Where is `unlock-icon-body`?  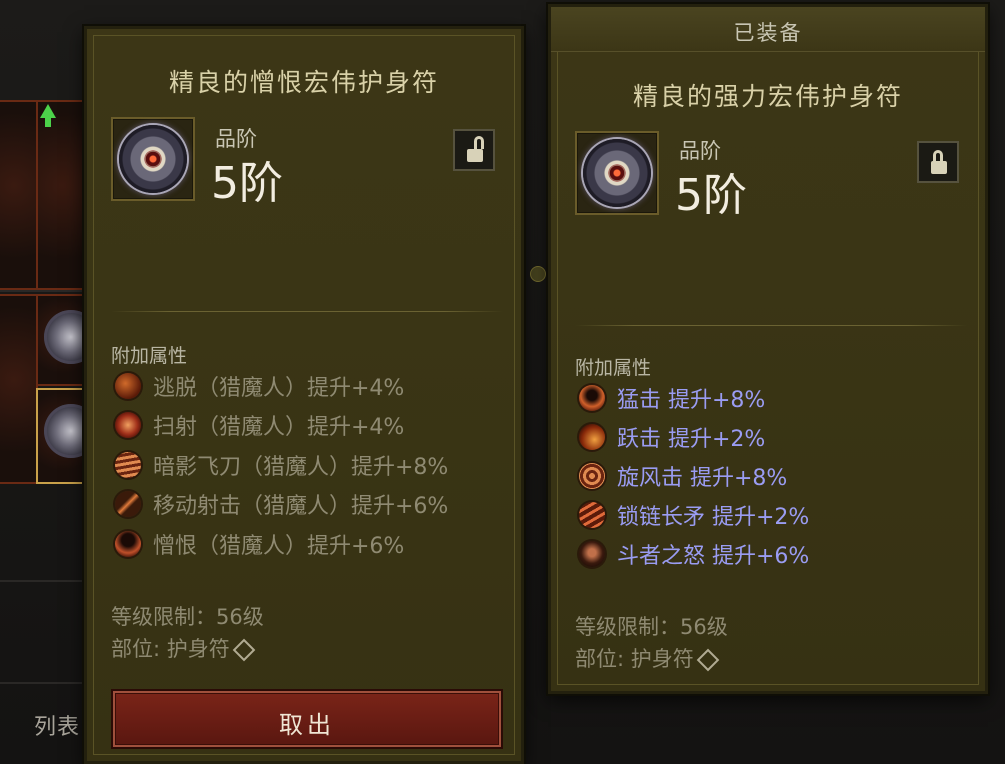
unlock-icon-body is located at coordinates (475, 155).